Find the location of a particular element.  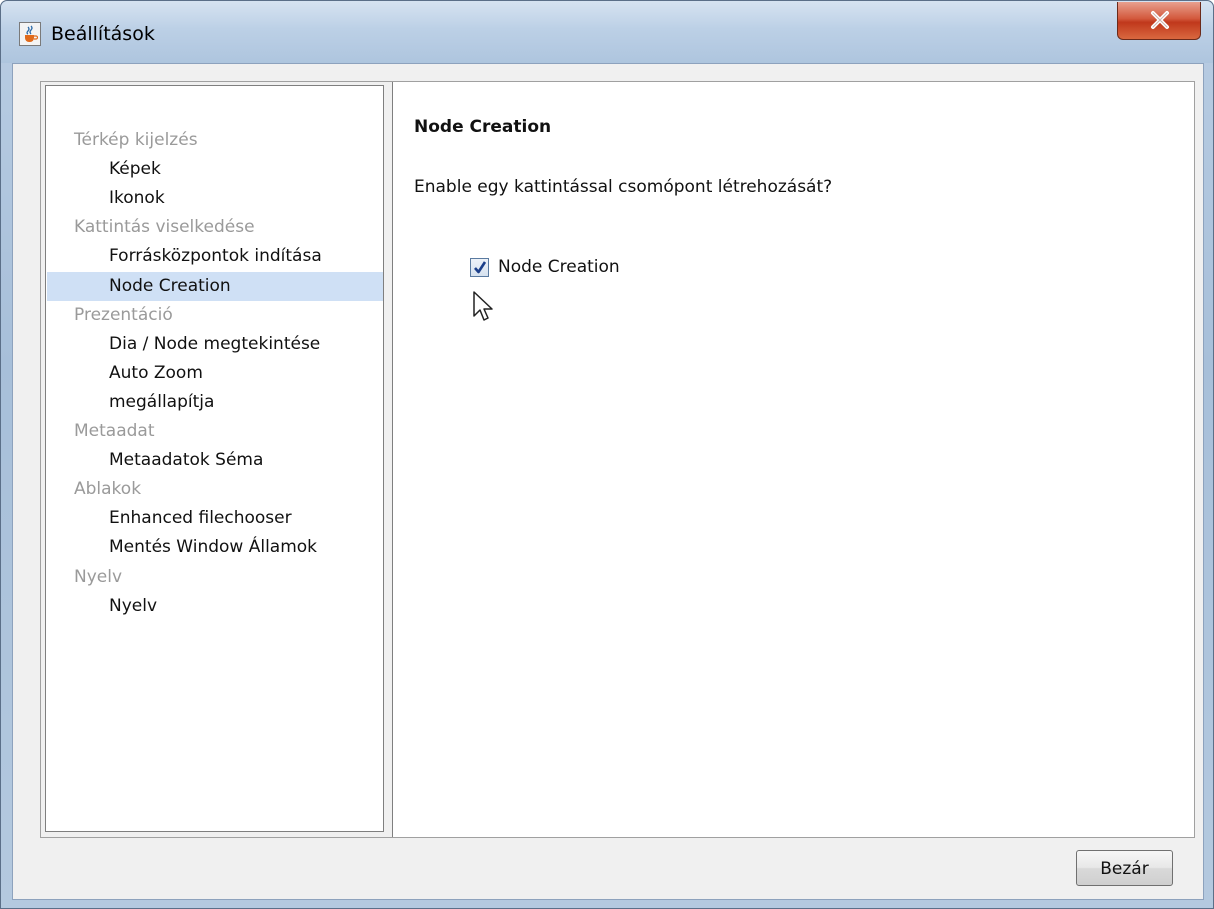

java-cup-icon is located at coordinates (30, 34).